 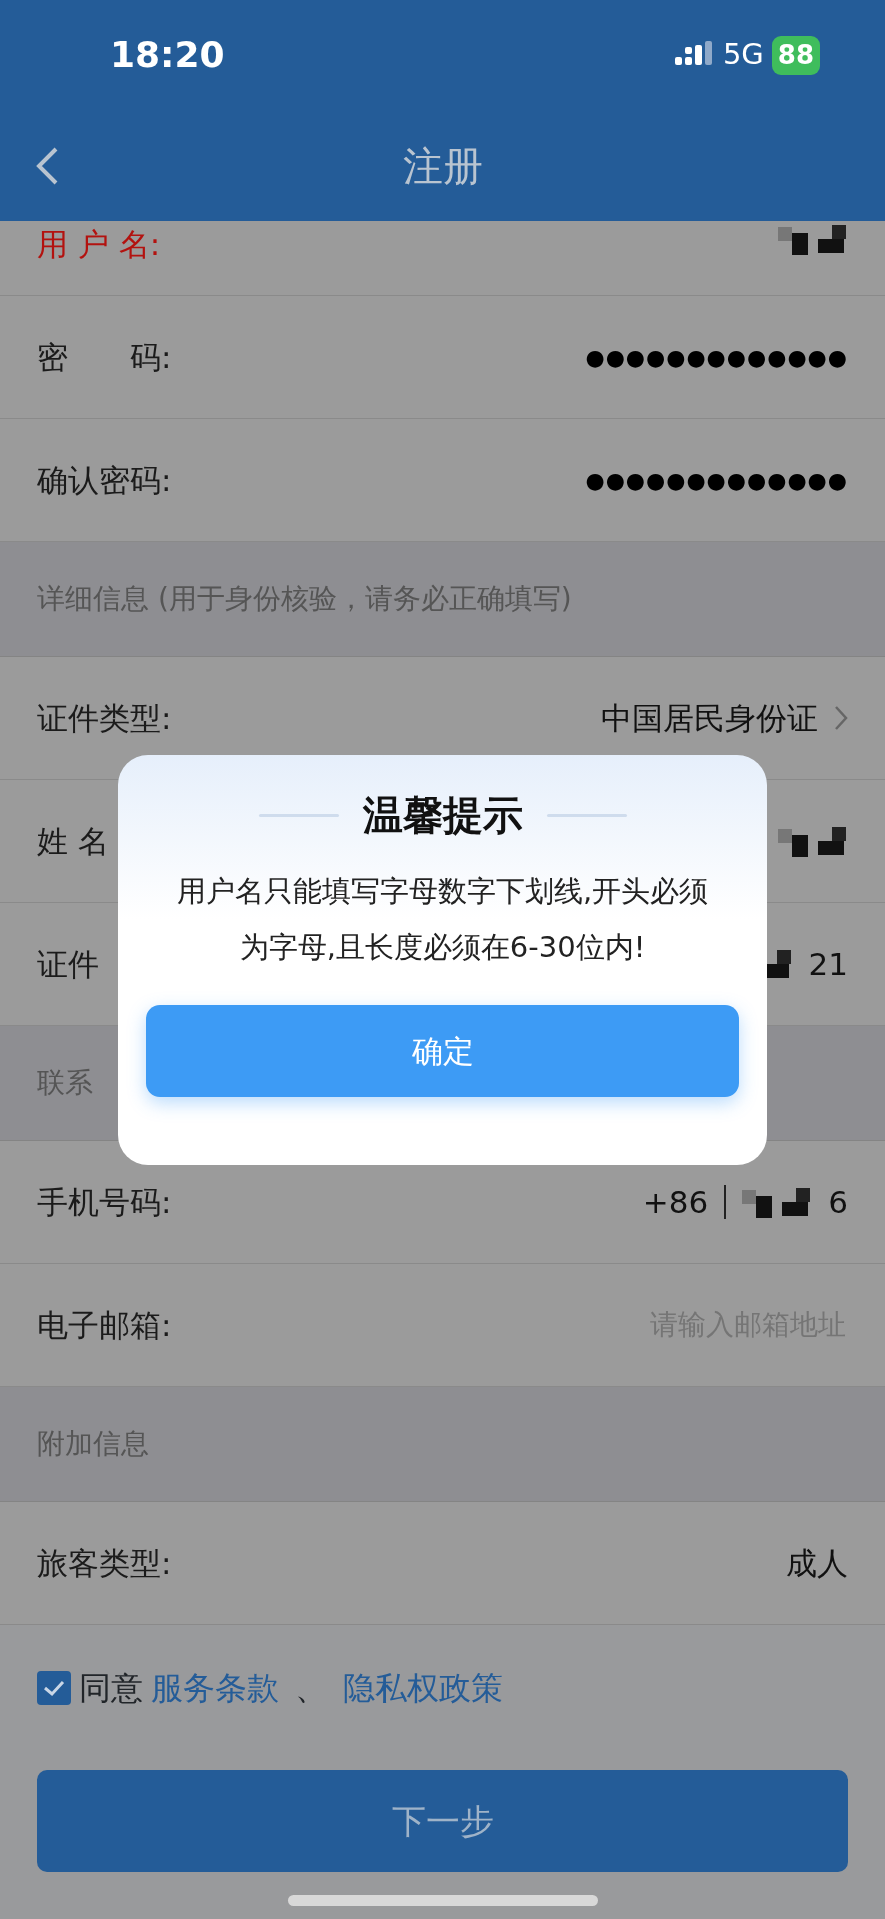 What do you see at coordinates (675, 1202) in the screenshot?
I see `country-code: +86` at bounding box center [675, 1202].